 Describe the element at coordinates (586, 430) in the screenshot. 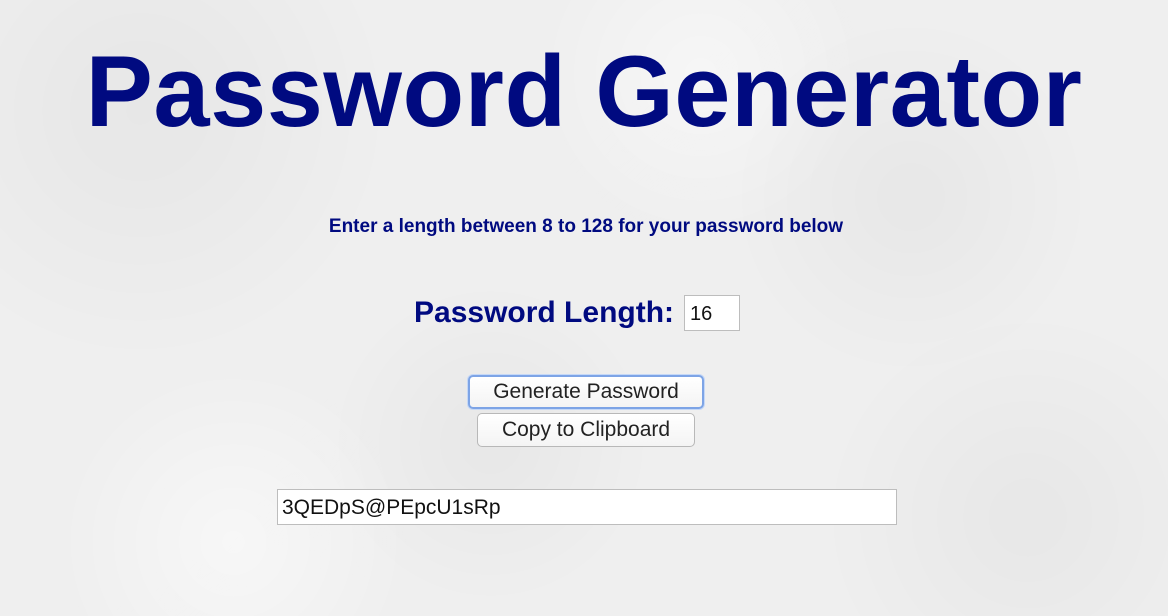

I see `copy-to-clipboard-button: Copy to Clipboard` at that location.